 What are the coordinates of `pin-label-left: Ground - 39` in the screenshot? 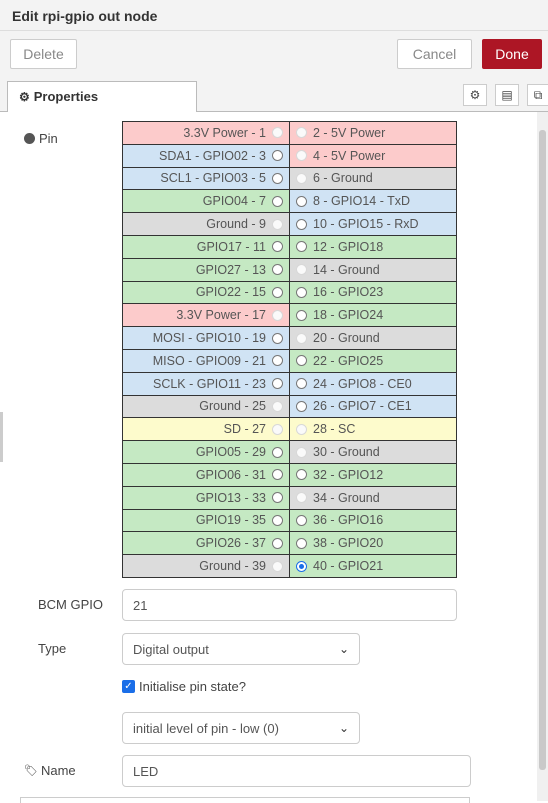 It's located at (232, 566).